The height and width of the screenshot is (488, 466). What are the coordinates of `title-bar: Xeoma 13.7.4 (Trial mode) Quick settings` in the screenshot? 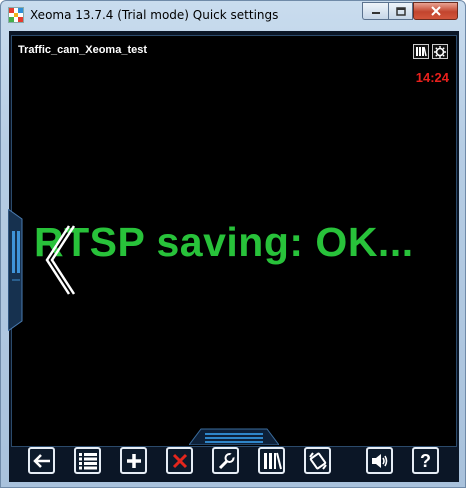 It's located at (233, 16).